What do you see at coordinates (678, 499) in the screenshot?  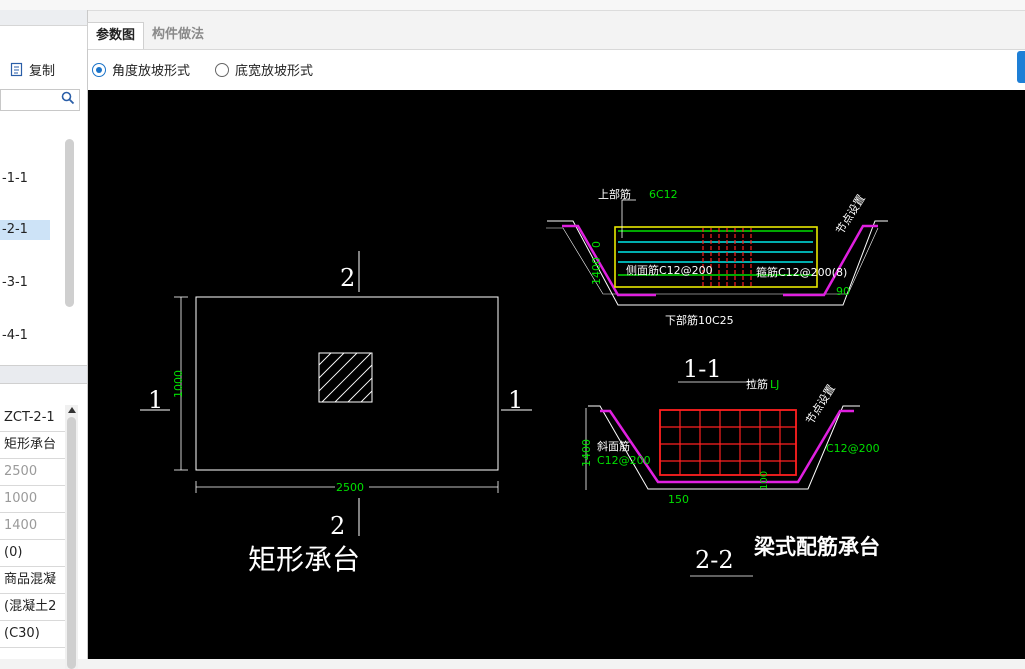 I see `dim-150: 150` at bounding box center [678, 499].